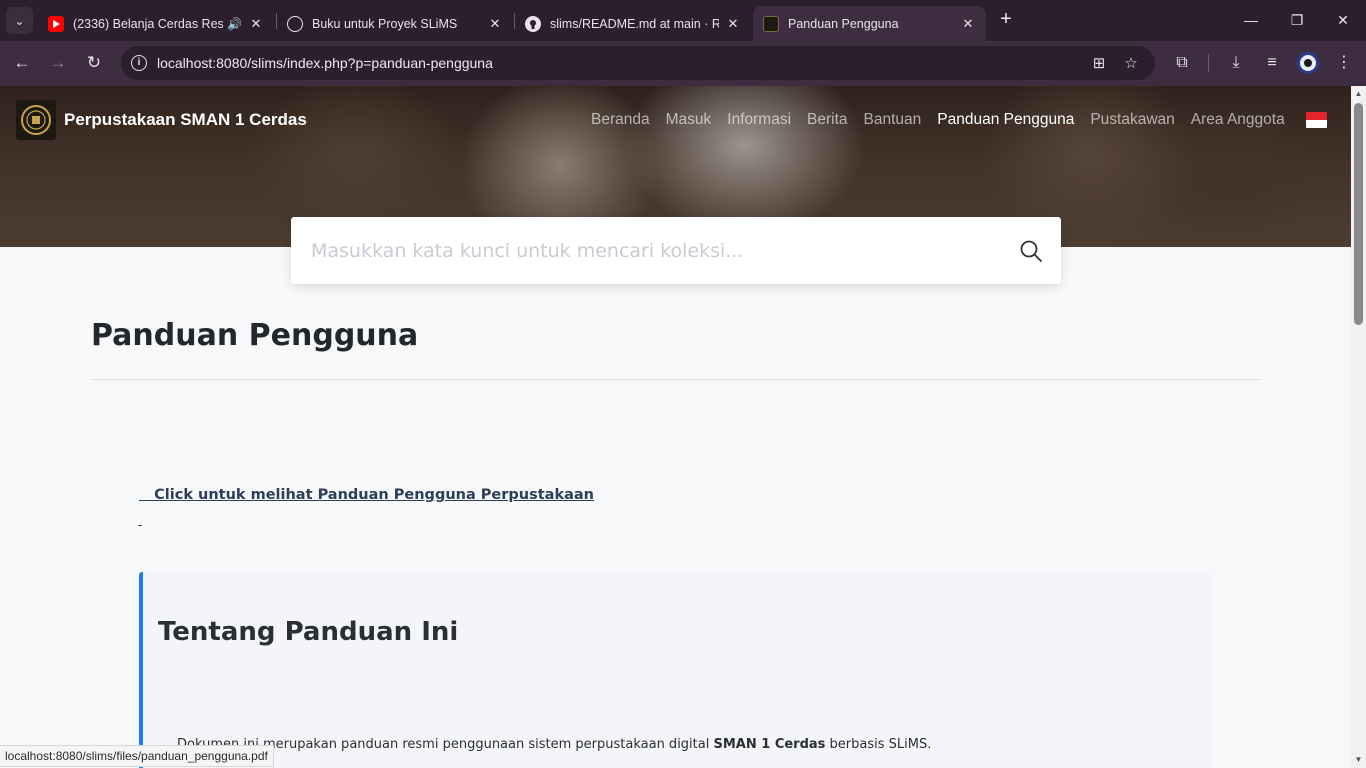 This screenshot has width=1366, height=768. Describe the element at coordinates (893, 120) in the screenshot. I see `nav-bantuan: Bantuan` at that location.